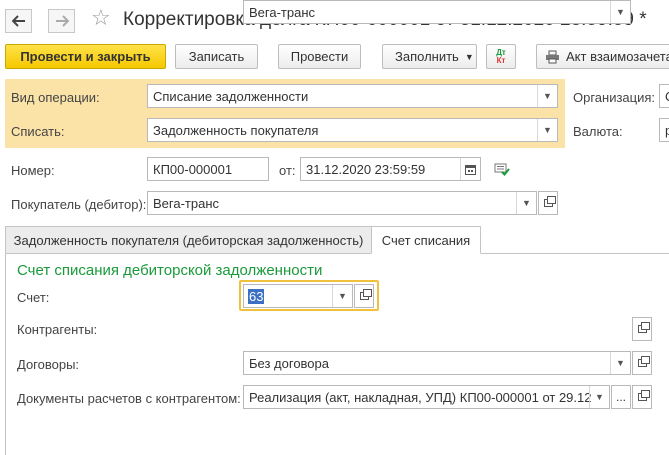 This screenshot has width=669, height=455. Describe the element at coordinates (667, 96) in the screenshot. I see `organization-value: О` at that location.